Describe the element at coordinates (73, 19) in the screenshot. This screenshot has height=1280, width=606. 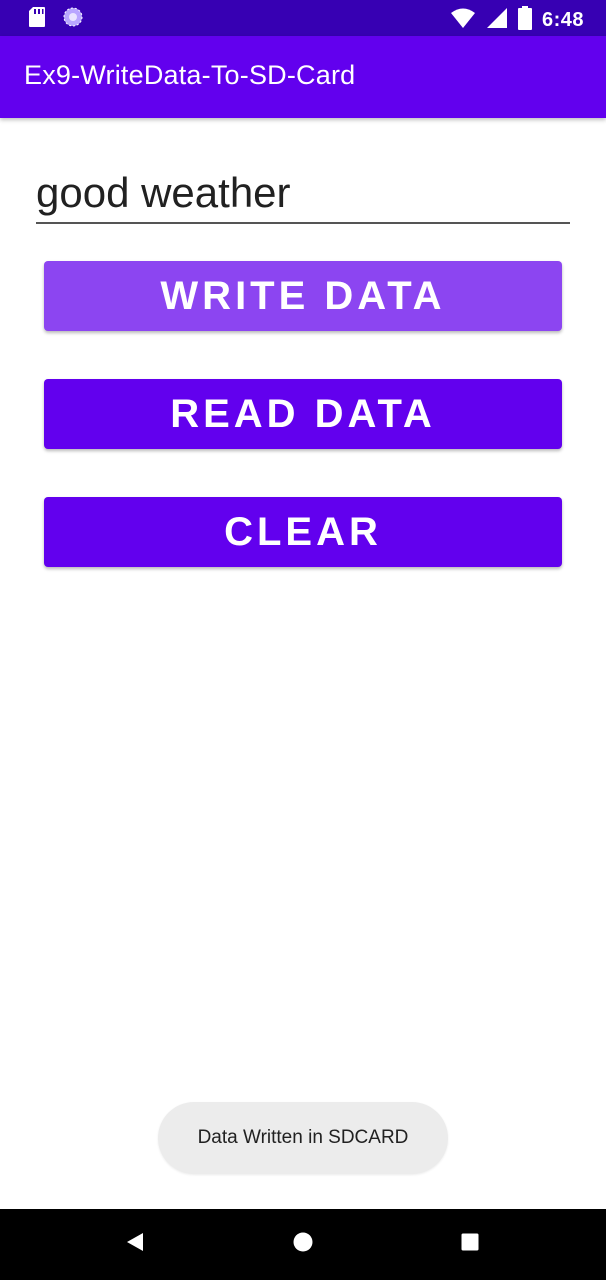
I see `sync-spinner-icon` at that location.